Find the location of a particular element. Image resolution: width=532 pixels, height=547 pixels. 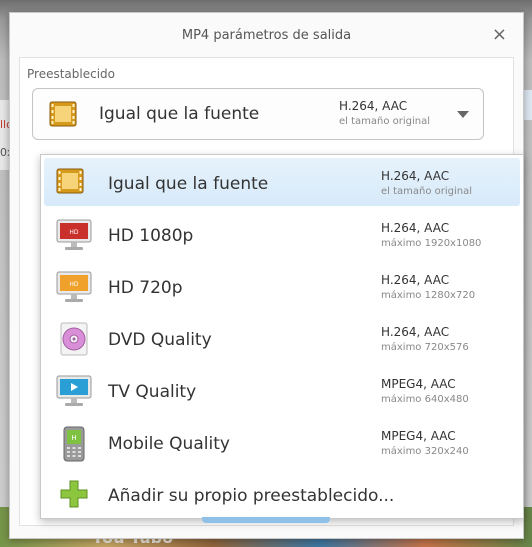

preset-option-name: Mobile Quality is located at coordinates (169, 444).